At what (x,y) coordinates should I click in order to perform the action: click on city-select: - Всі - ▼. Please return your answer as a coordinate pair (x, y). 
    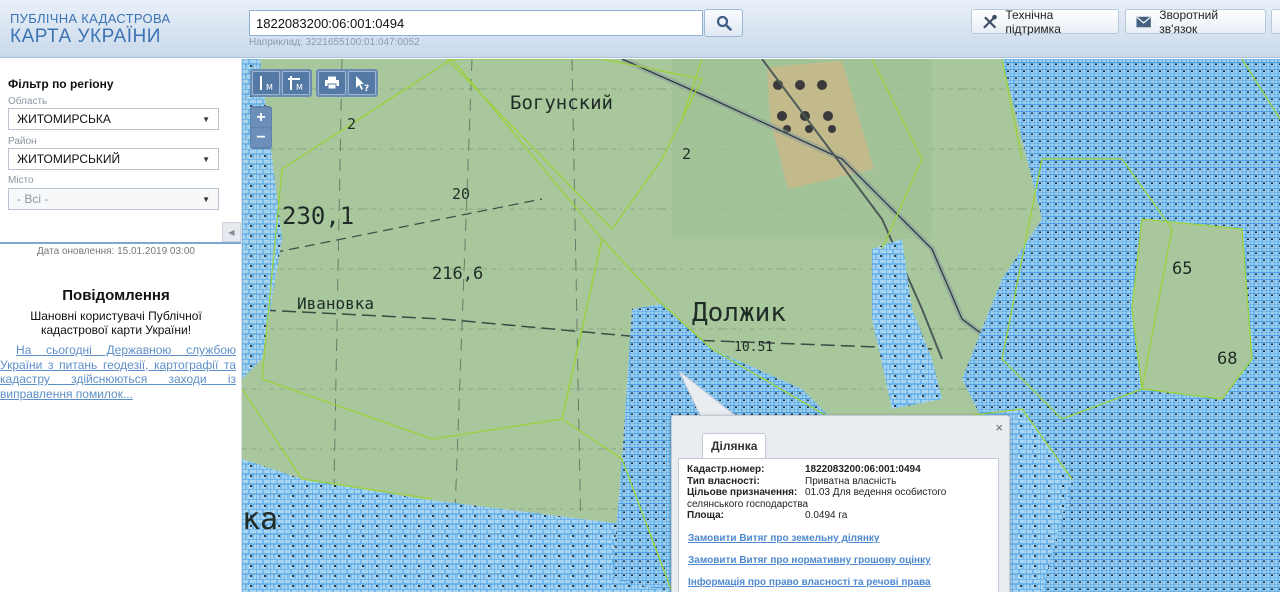
    Looking at the image, I should click on (113, 199).